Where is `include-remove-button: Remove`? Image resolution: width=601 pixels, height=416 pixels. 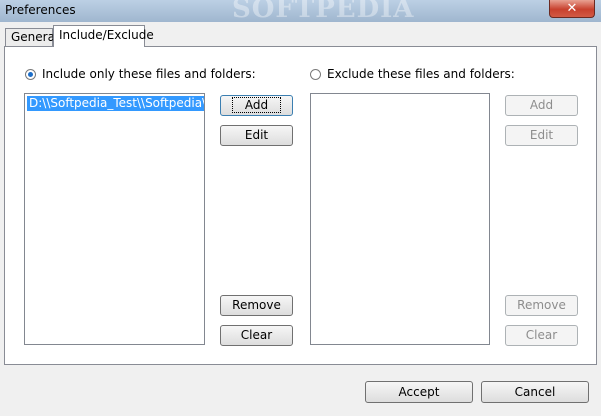 include-remove-button: Remove is located at coordinates (256, 305).